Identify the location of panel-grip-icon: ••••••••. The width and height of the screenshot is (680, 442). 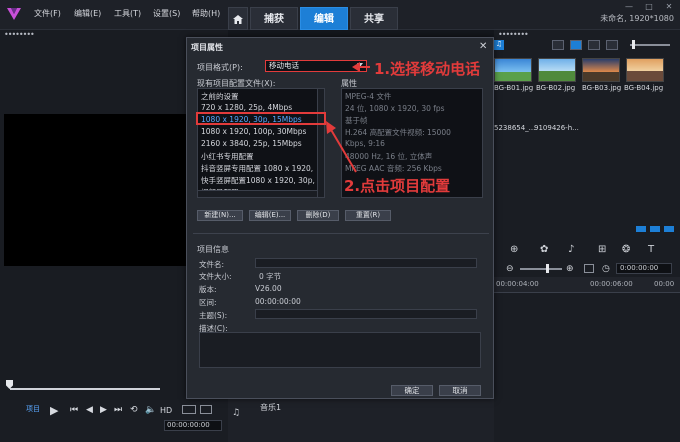
(19, 34).